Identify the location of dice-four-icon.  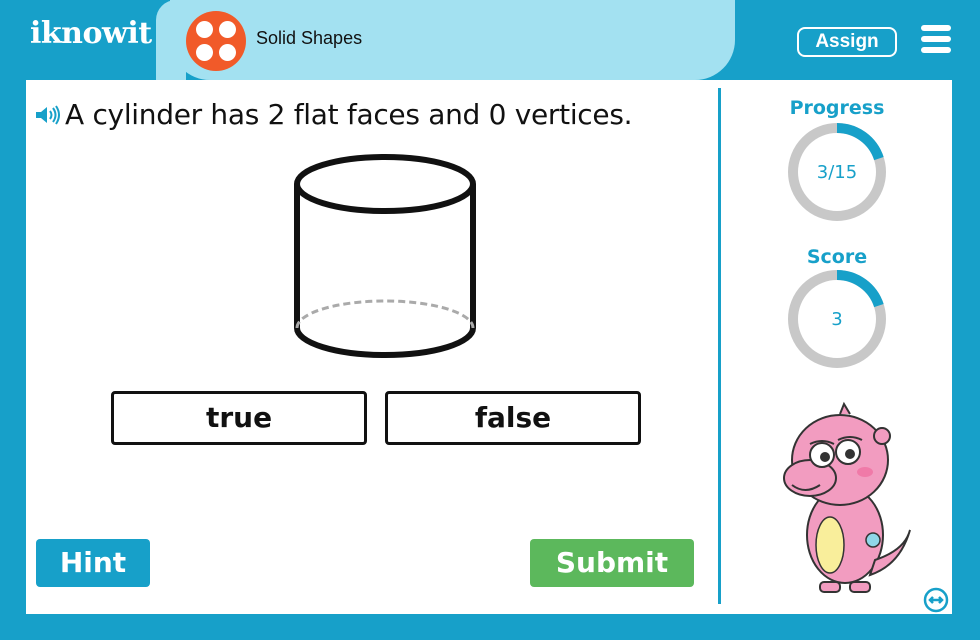
(216, 41).